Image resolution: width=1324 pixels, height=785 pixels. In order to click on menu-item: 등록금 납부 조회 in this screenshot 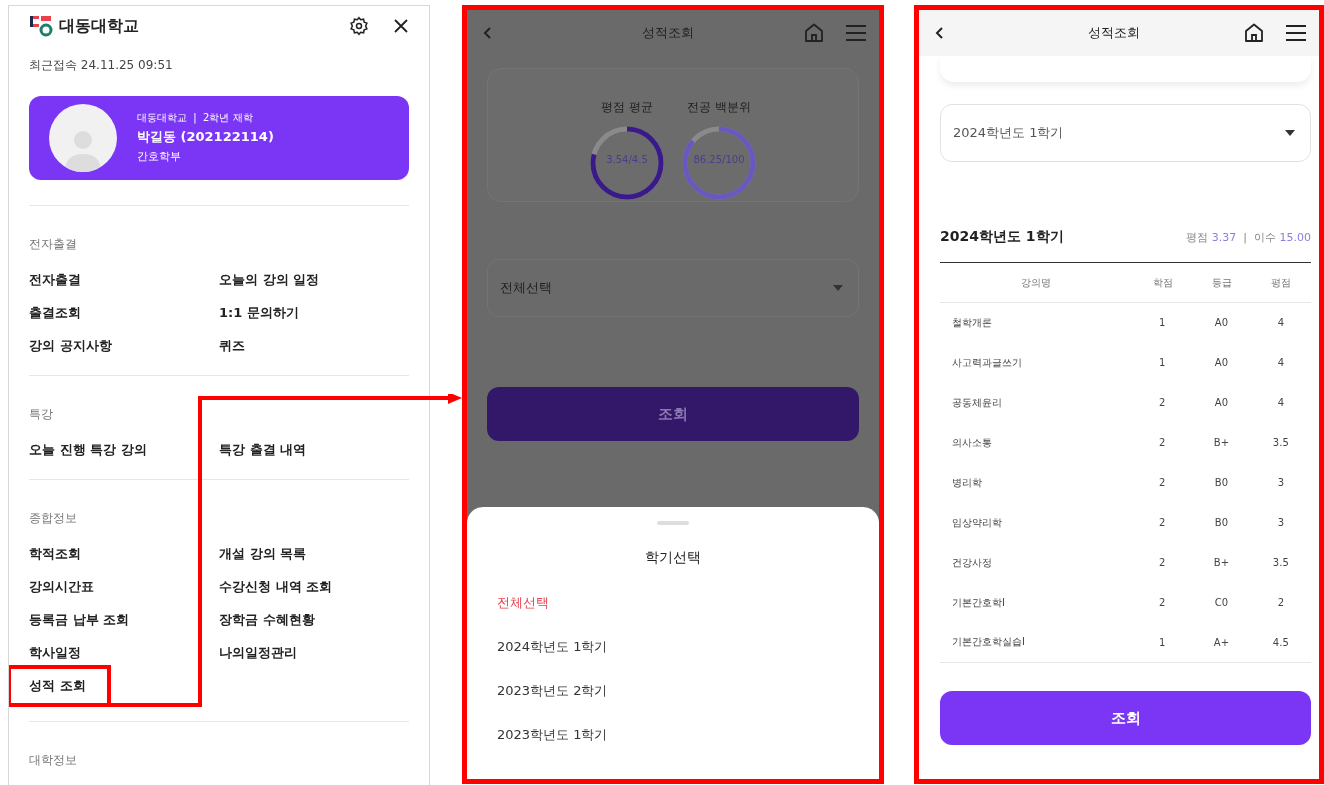, I will do `click(124, 620)`.